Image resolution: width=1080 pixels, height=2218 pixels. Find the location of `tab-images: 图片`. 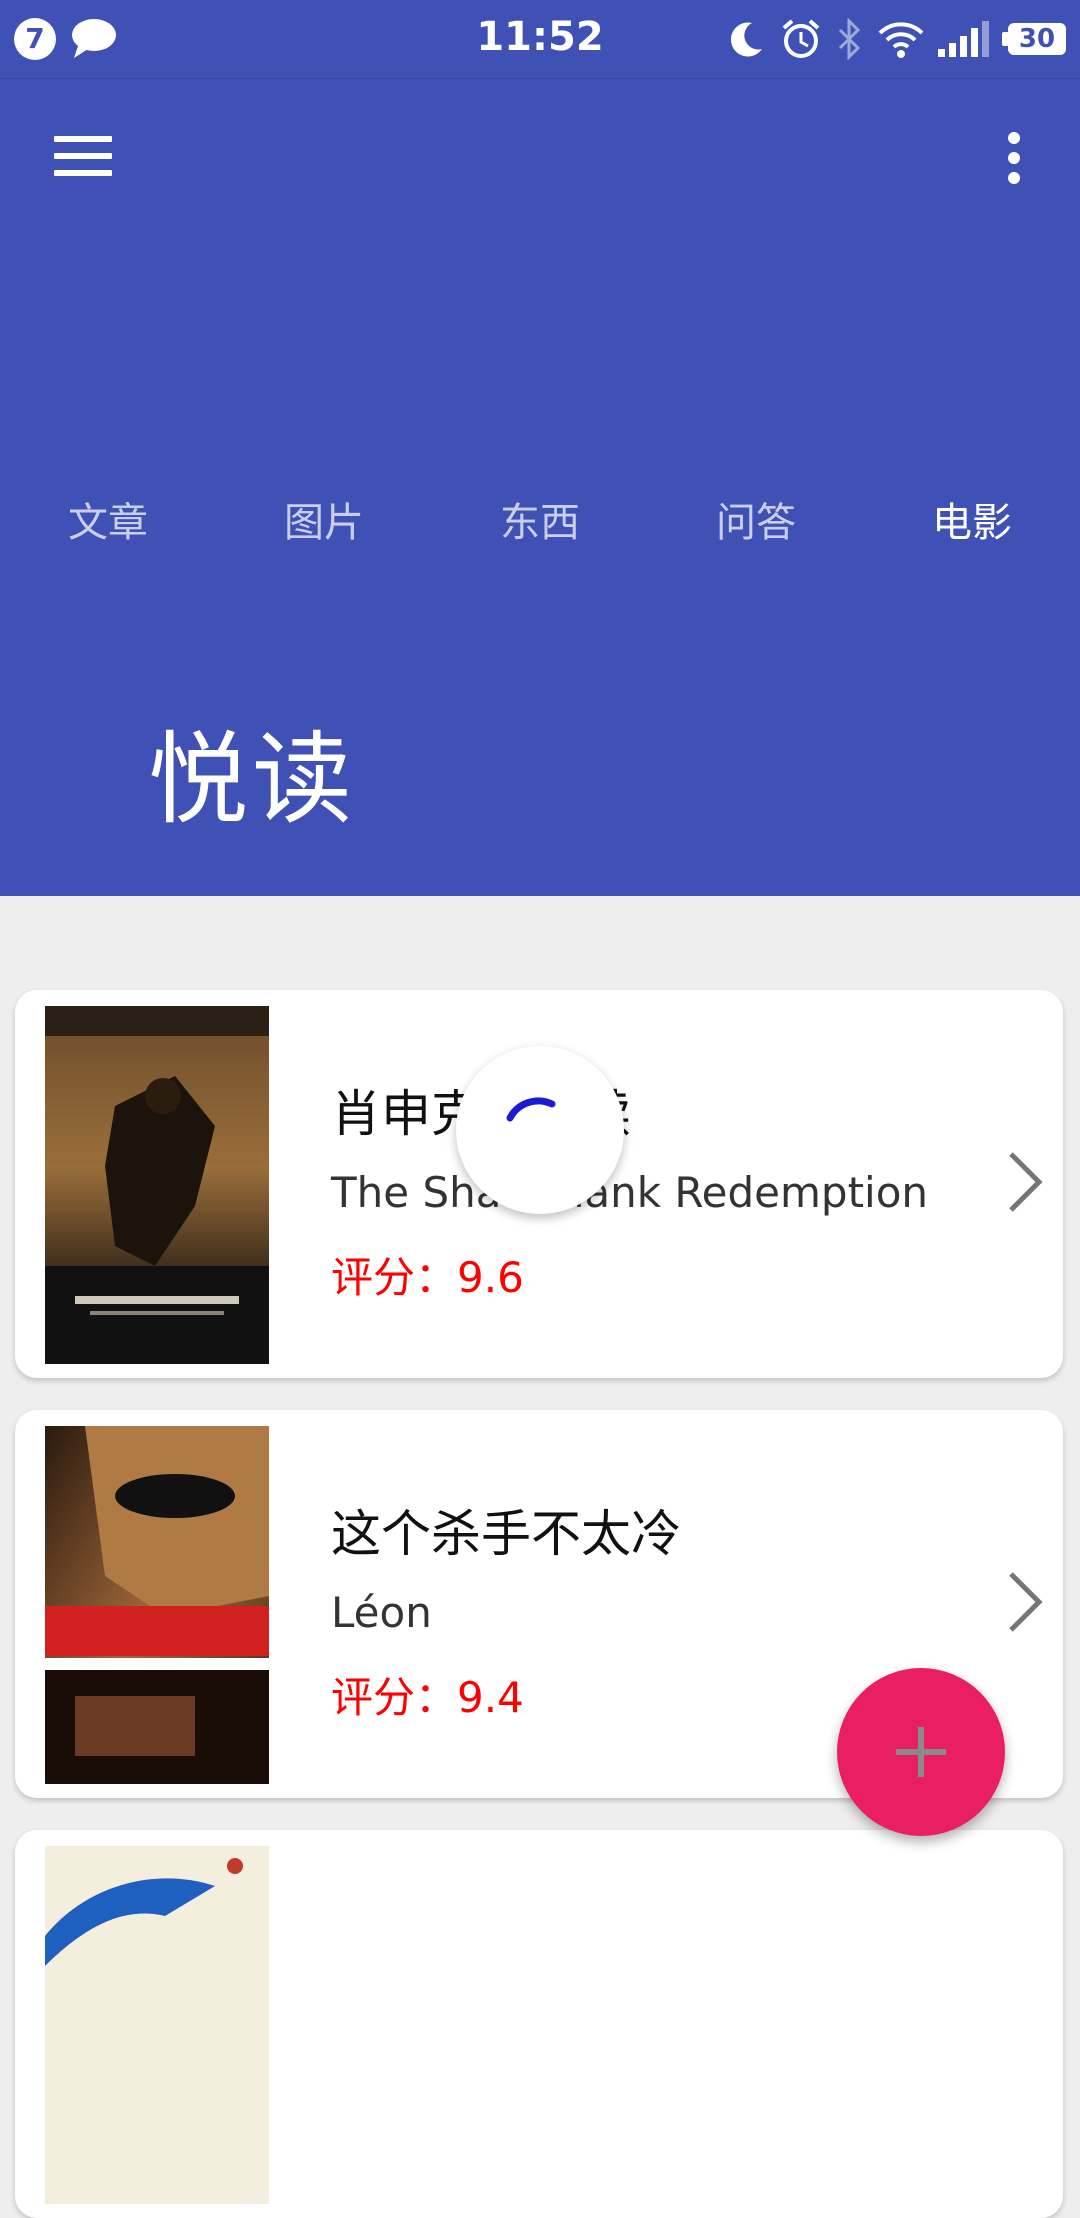

tab-images: 图片 is located at coordinates (324, 519).